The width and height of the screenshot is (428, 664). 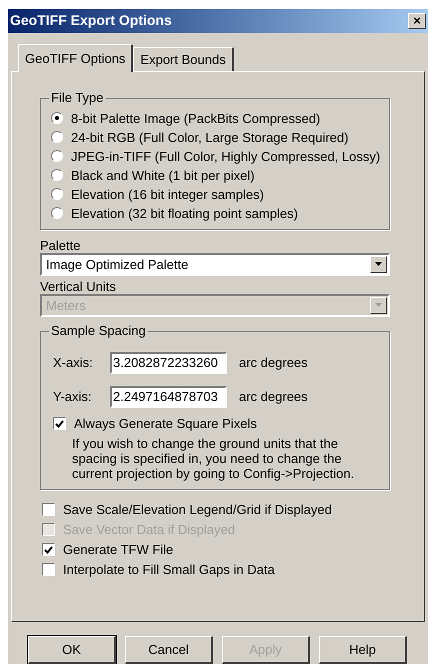 I want to click on dialog-button: Cancel, so click(x=169, y=650).